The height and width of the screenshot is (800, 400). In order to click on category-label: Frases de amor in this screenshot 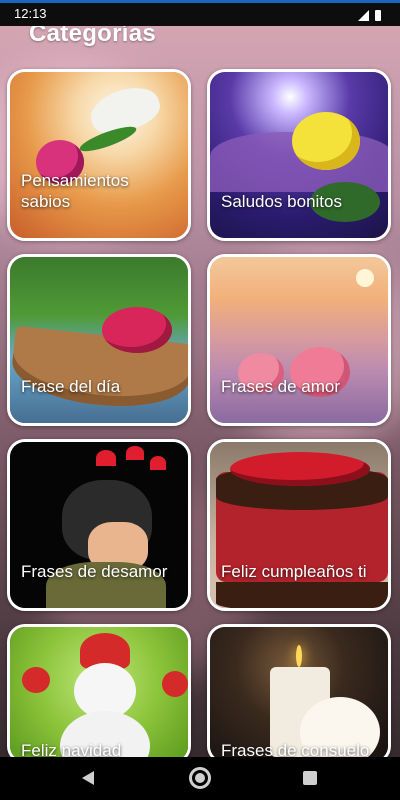, I will do `click(281, 386)`.